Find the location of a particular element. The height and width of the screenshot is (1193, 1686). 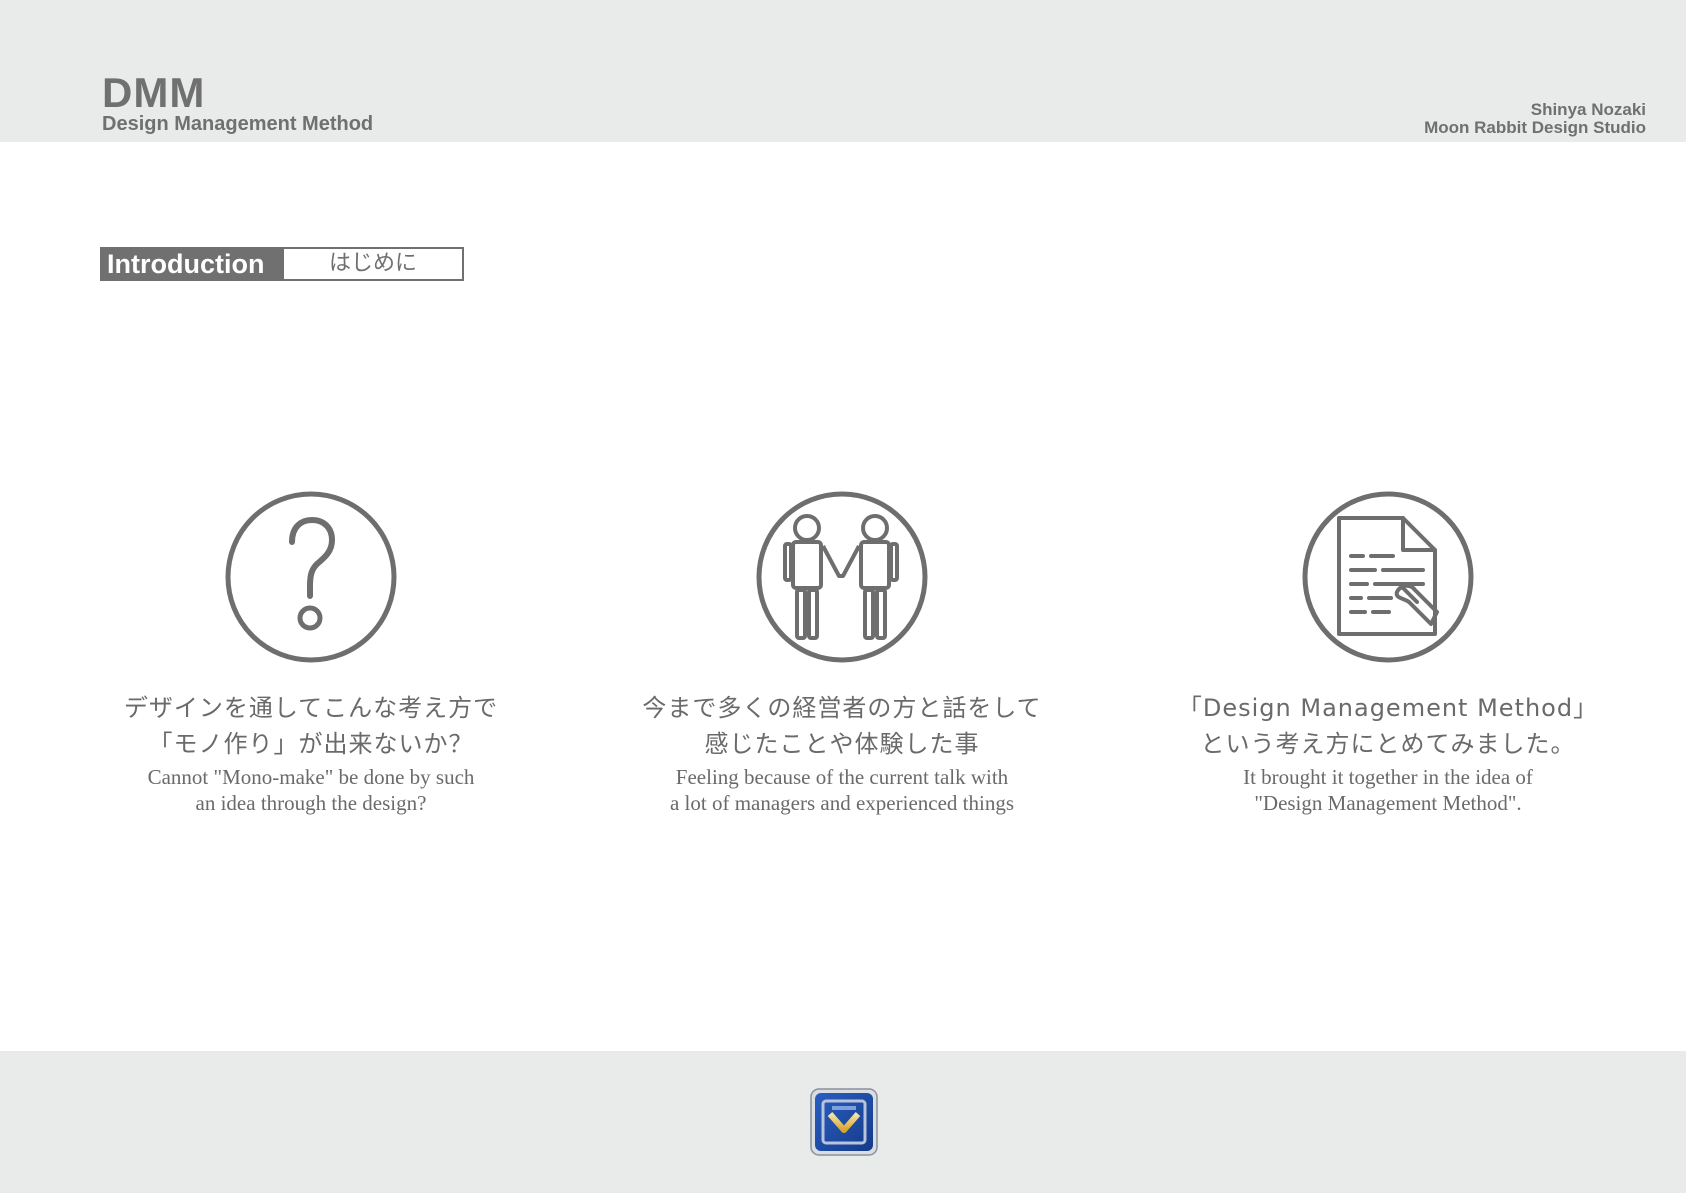

column-3-jp-line-2: という考え方にとめてみました。 is located at coordinates (1388, 744).